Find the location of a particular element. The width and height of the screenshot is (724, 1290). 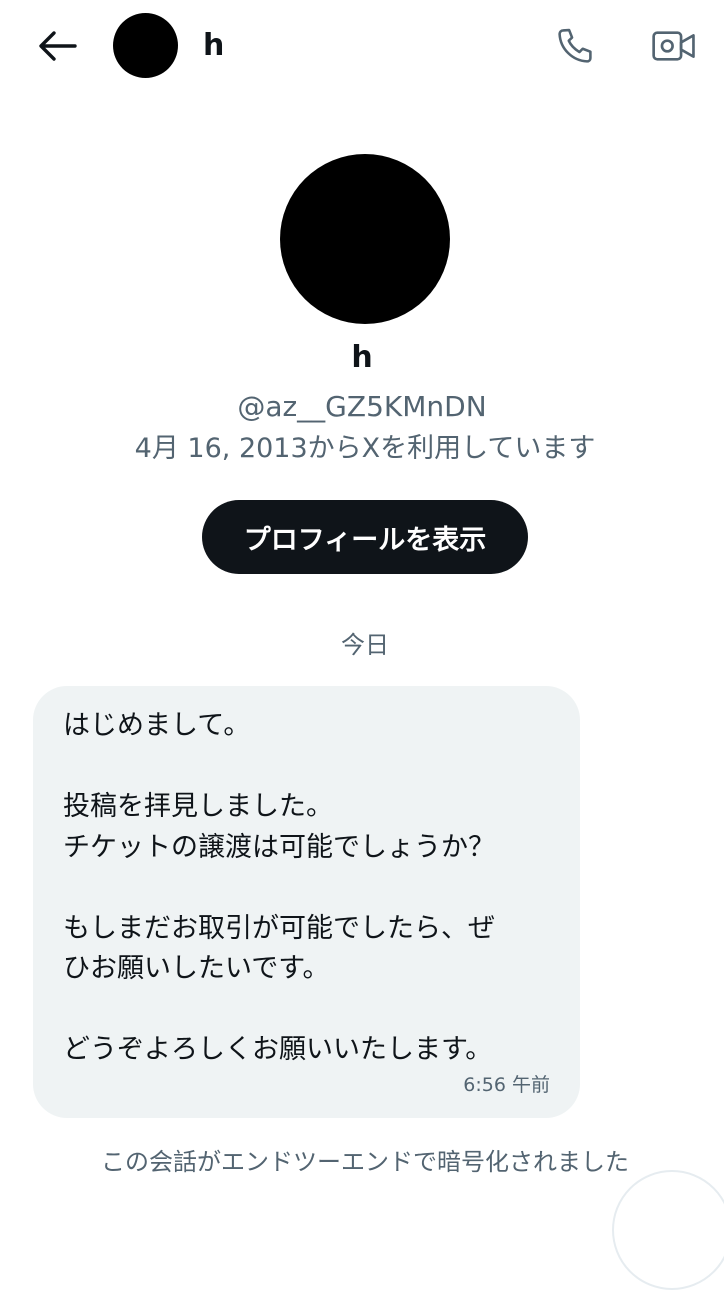

floating-button-edge is located at coordinates (668, 1230).